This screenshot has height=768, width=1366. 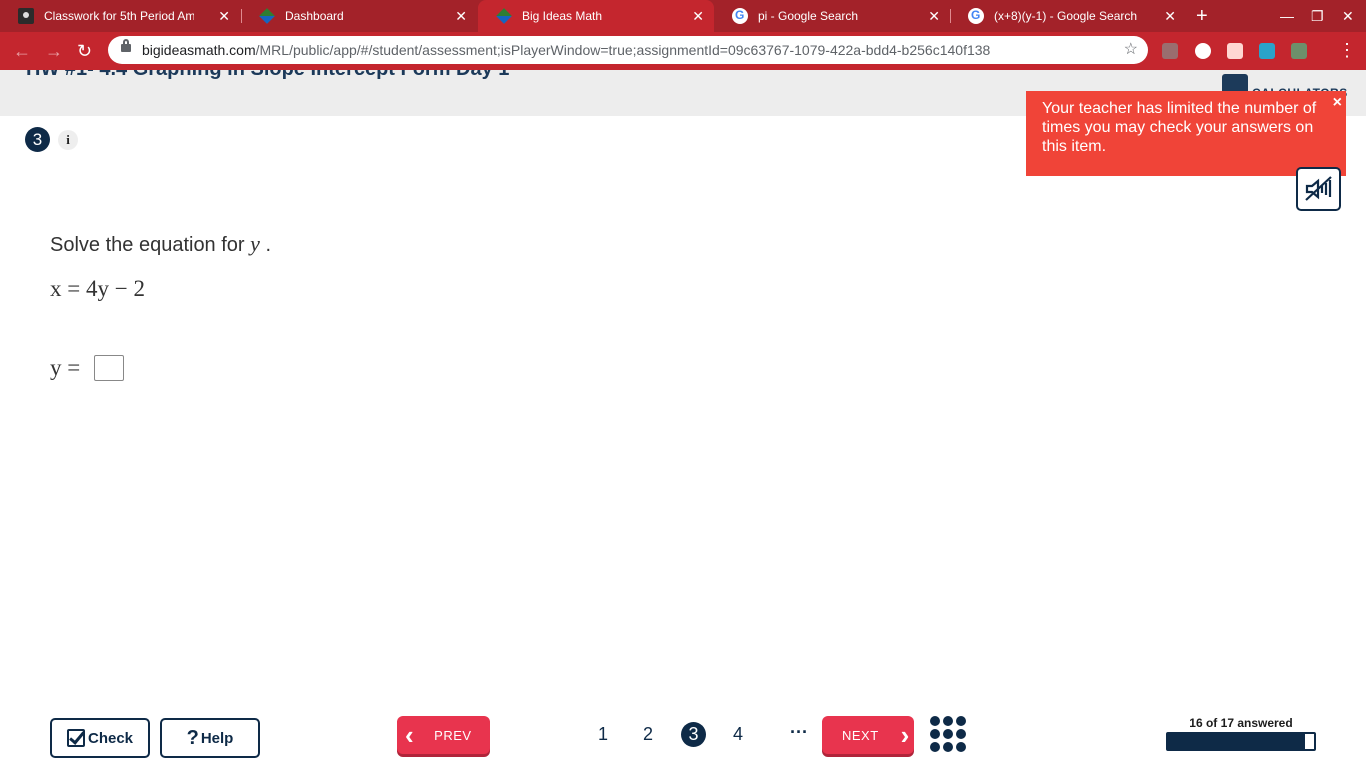 What do you see at coordinates (147, 245) in the screenshot?
I see `prompt-text: Solve the equation for` at bounding box center [147, 245].